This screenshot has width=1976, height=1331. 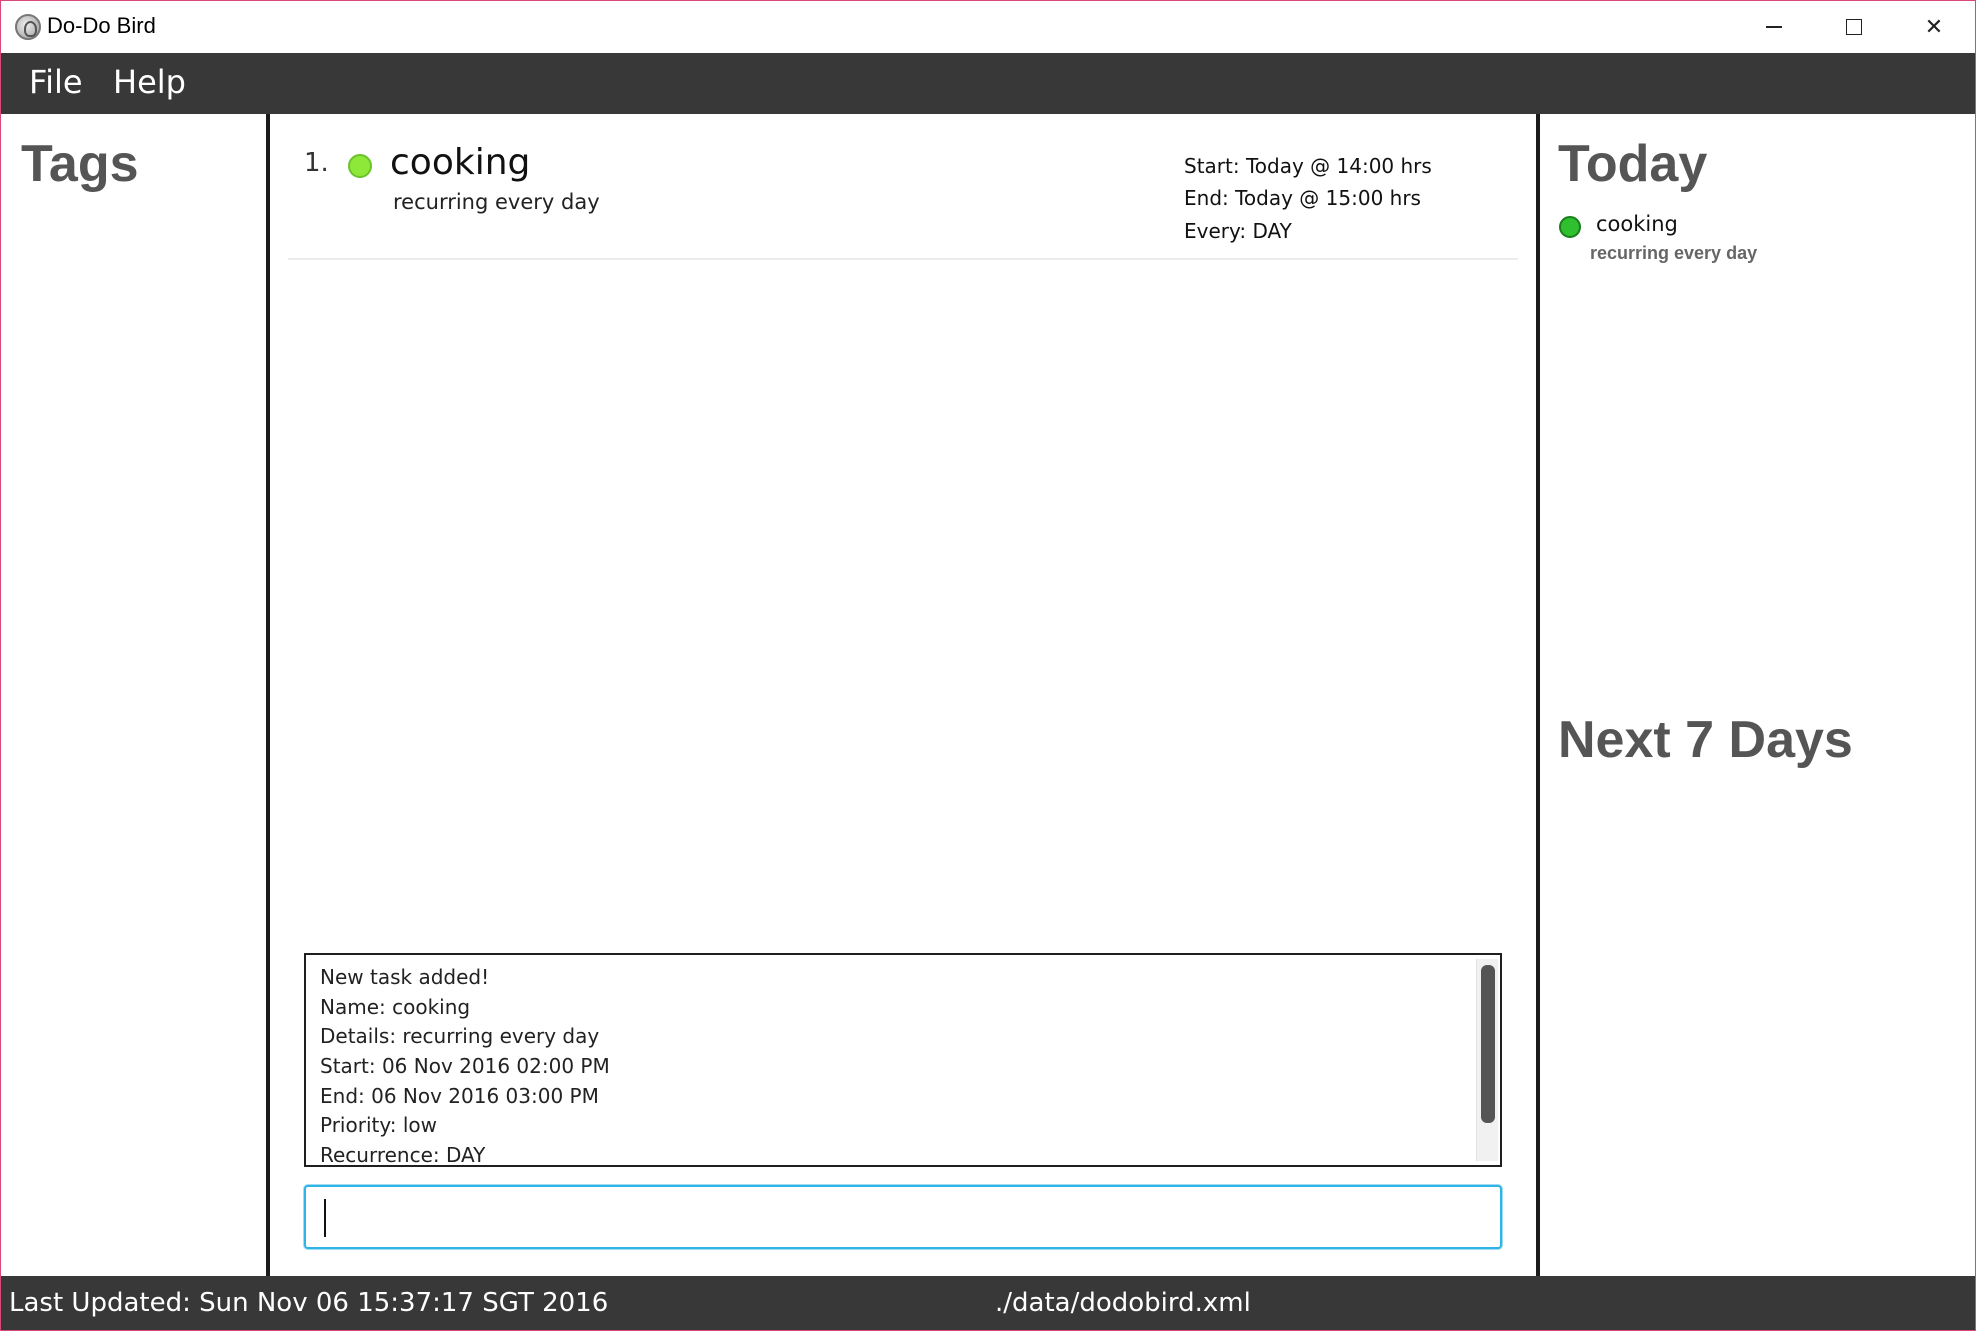 What do you see at coordinates (395, 1006) in the screenshot?
I see `result-line: Name: cooking` at bounding box center [395, 1006].